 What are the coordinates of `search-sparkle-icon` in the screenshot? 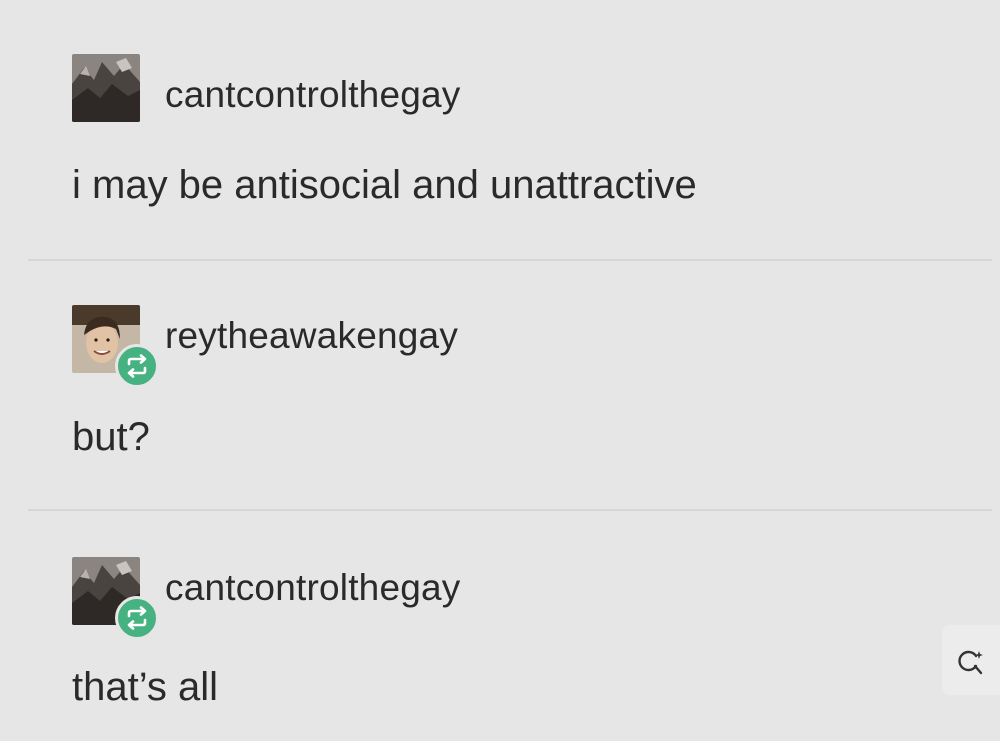 It's located at (970, 662).